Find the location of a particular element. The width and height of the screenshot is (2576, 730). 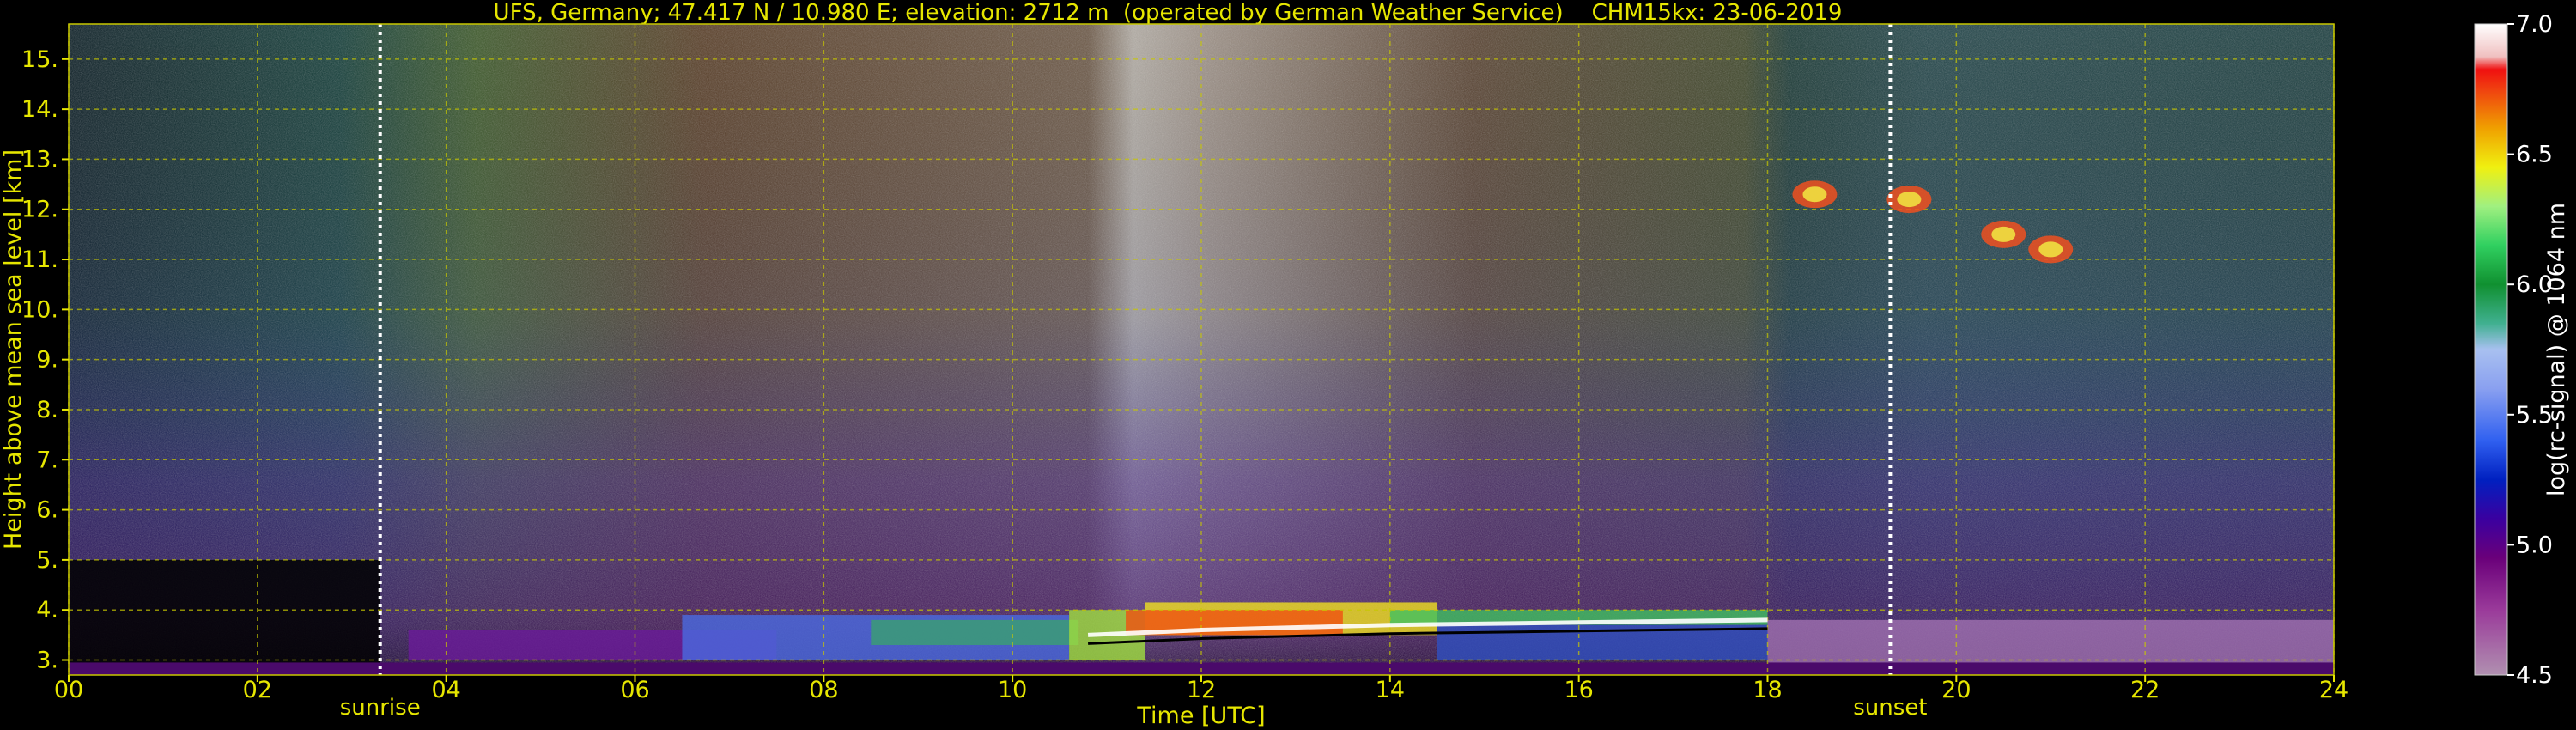

x-axis-label: Time [UTC] is located at coordinates (1200, 716).